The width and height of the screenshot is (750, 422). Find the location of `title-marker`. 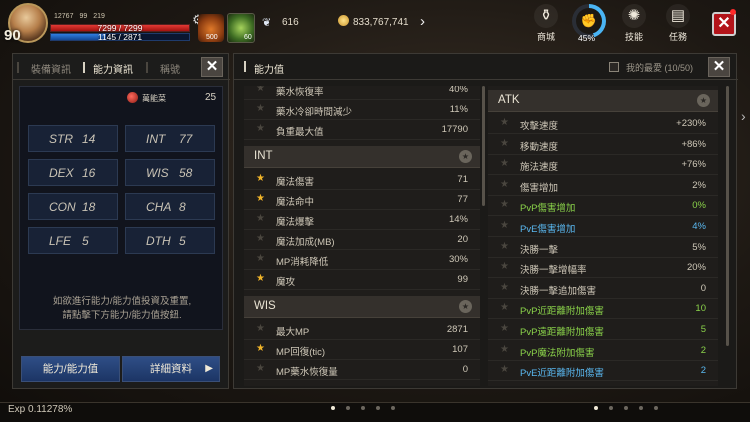

title-marker is located at coordinates (245, 66).